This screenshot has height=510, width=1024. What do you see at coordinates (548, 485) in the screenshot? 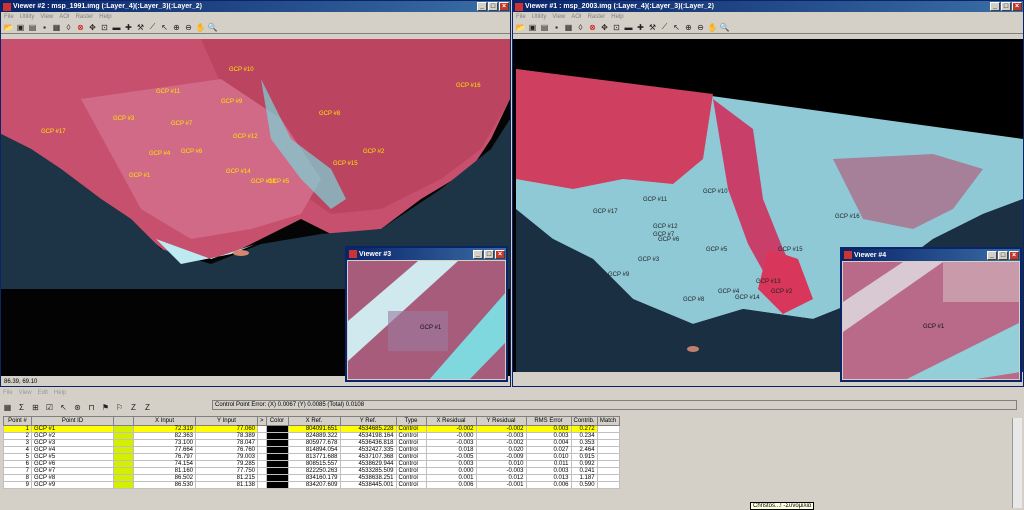
I see `table-cell: 0.006` at bounding box center [548, 485].